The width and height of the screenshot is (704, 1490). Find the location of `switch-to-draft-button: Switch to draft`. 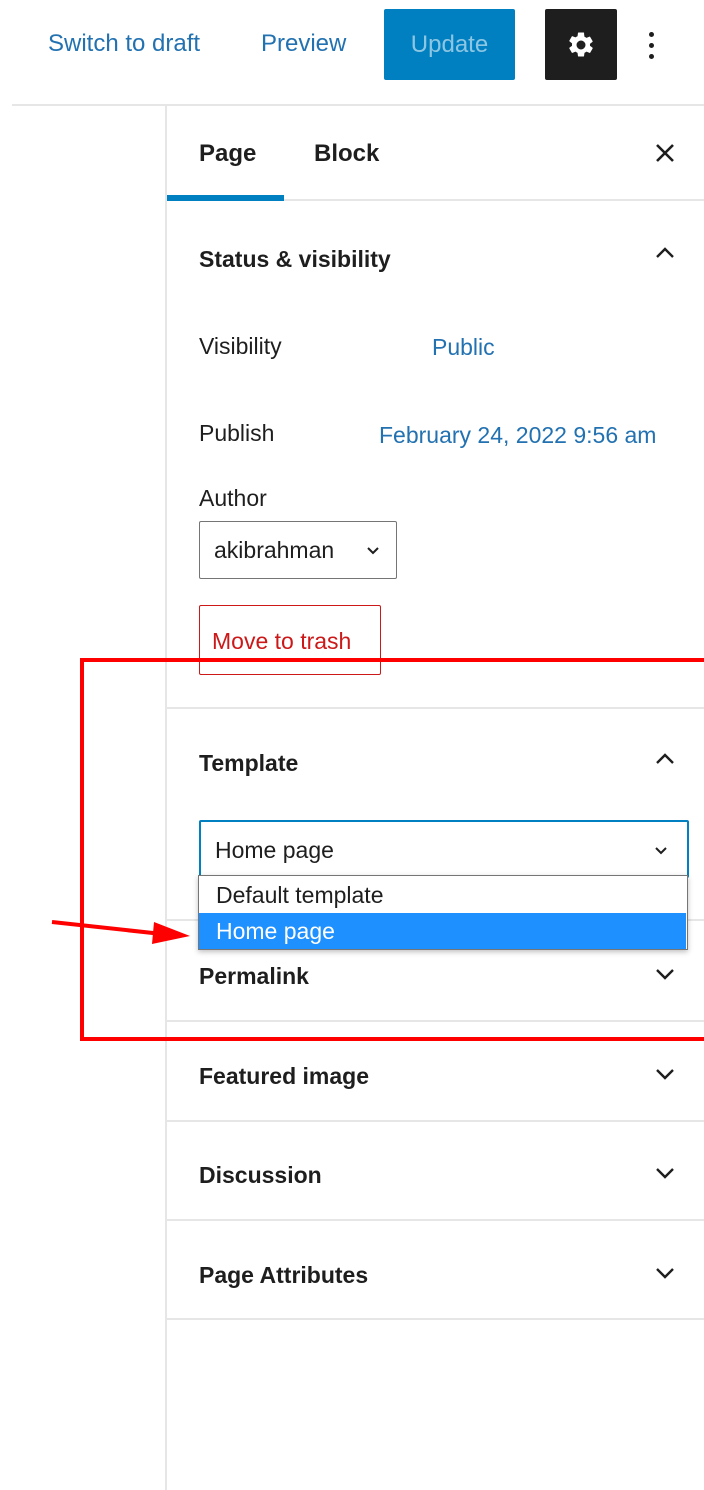

switch-to-draft-button: Switch to draft is located at coordinates (124, 44).